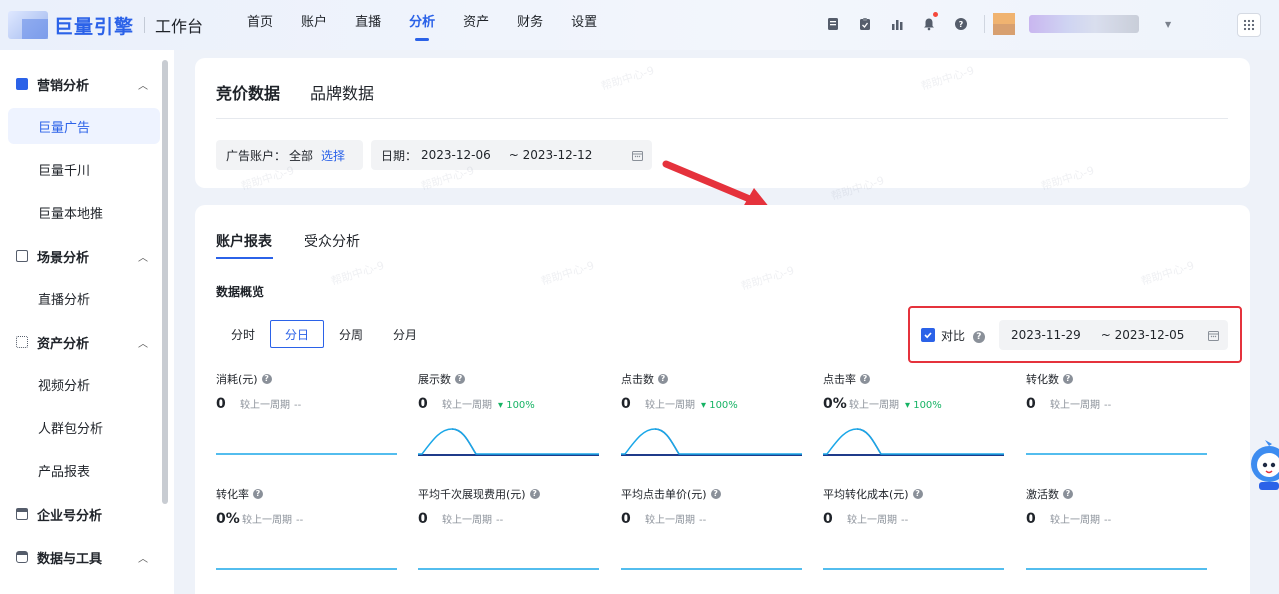 Image resolution: width=1279 pixels, height=594 pixels. What do you see at coordinates (351, 334) in the screenshot?
I see `granularity-weekly: 分周` at bounding box center [351, 334].